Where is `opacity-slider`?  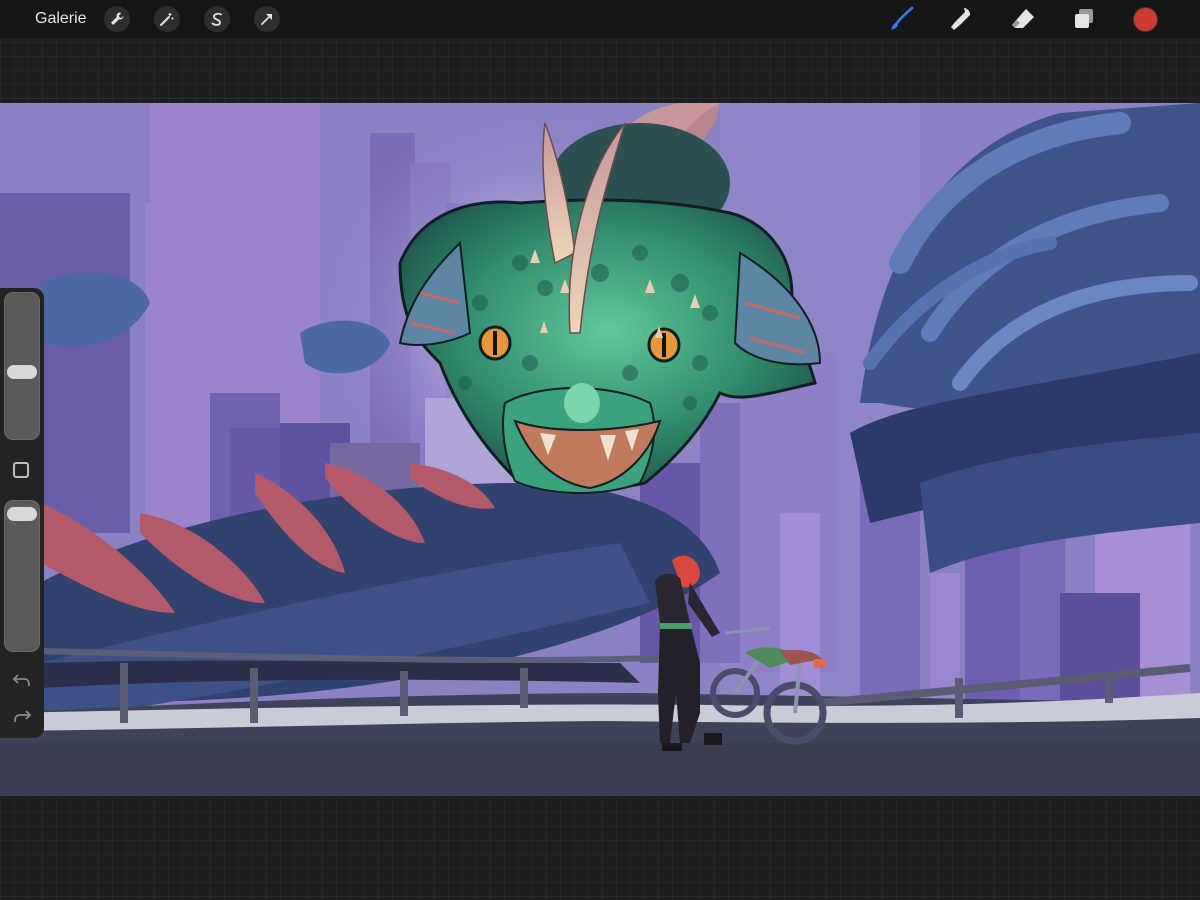 opacity-slider is located at coordinates (22, 576).